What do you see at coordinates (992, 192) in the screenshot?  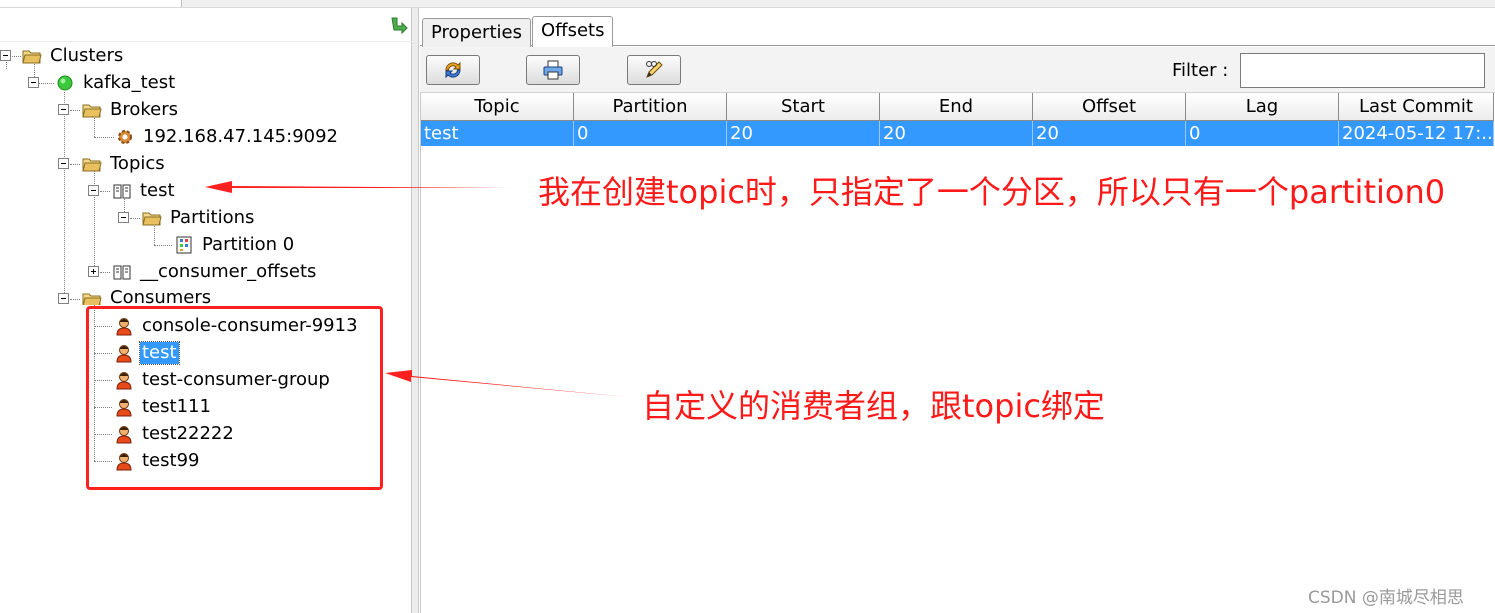 I see `annotation-partition-note: 我在创建topic时，只指定了一个分区，所以只有一个partition0` at bounding box center [992, 192].